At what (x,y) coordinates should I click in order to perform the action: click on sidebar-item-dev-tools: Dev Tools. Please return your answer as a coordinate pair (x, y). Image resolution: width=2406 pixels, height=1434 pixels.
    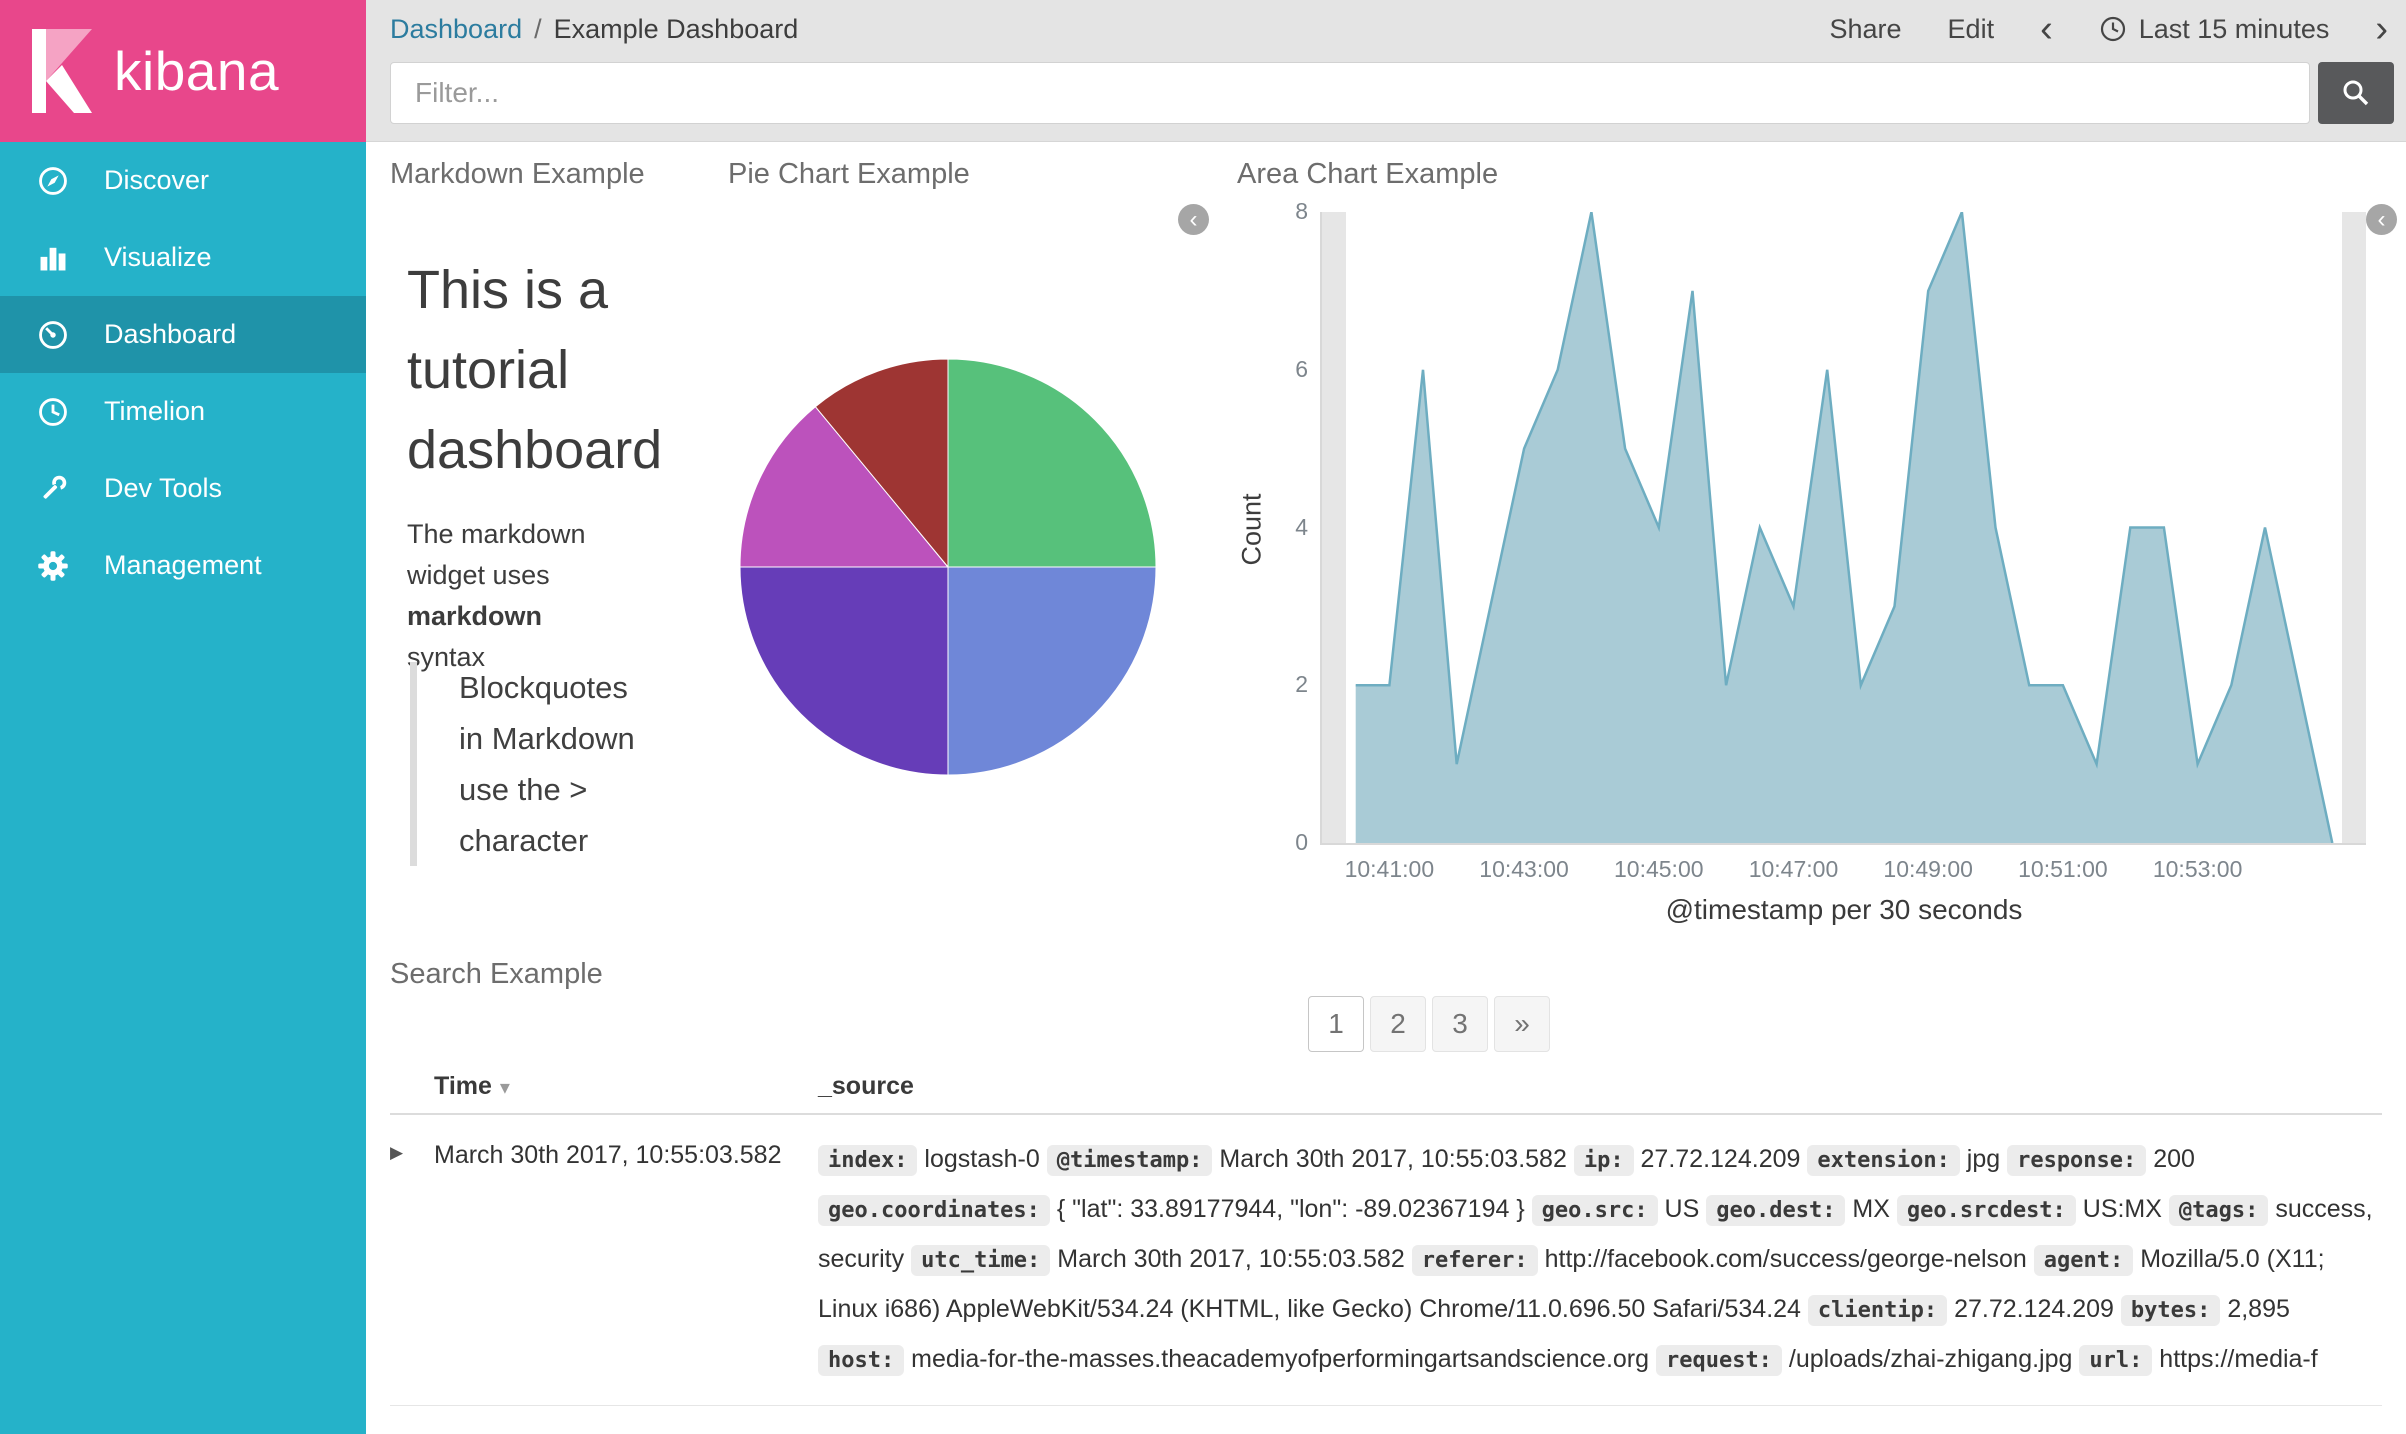
    Looking at the image, I should click on (183, 488).